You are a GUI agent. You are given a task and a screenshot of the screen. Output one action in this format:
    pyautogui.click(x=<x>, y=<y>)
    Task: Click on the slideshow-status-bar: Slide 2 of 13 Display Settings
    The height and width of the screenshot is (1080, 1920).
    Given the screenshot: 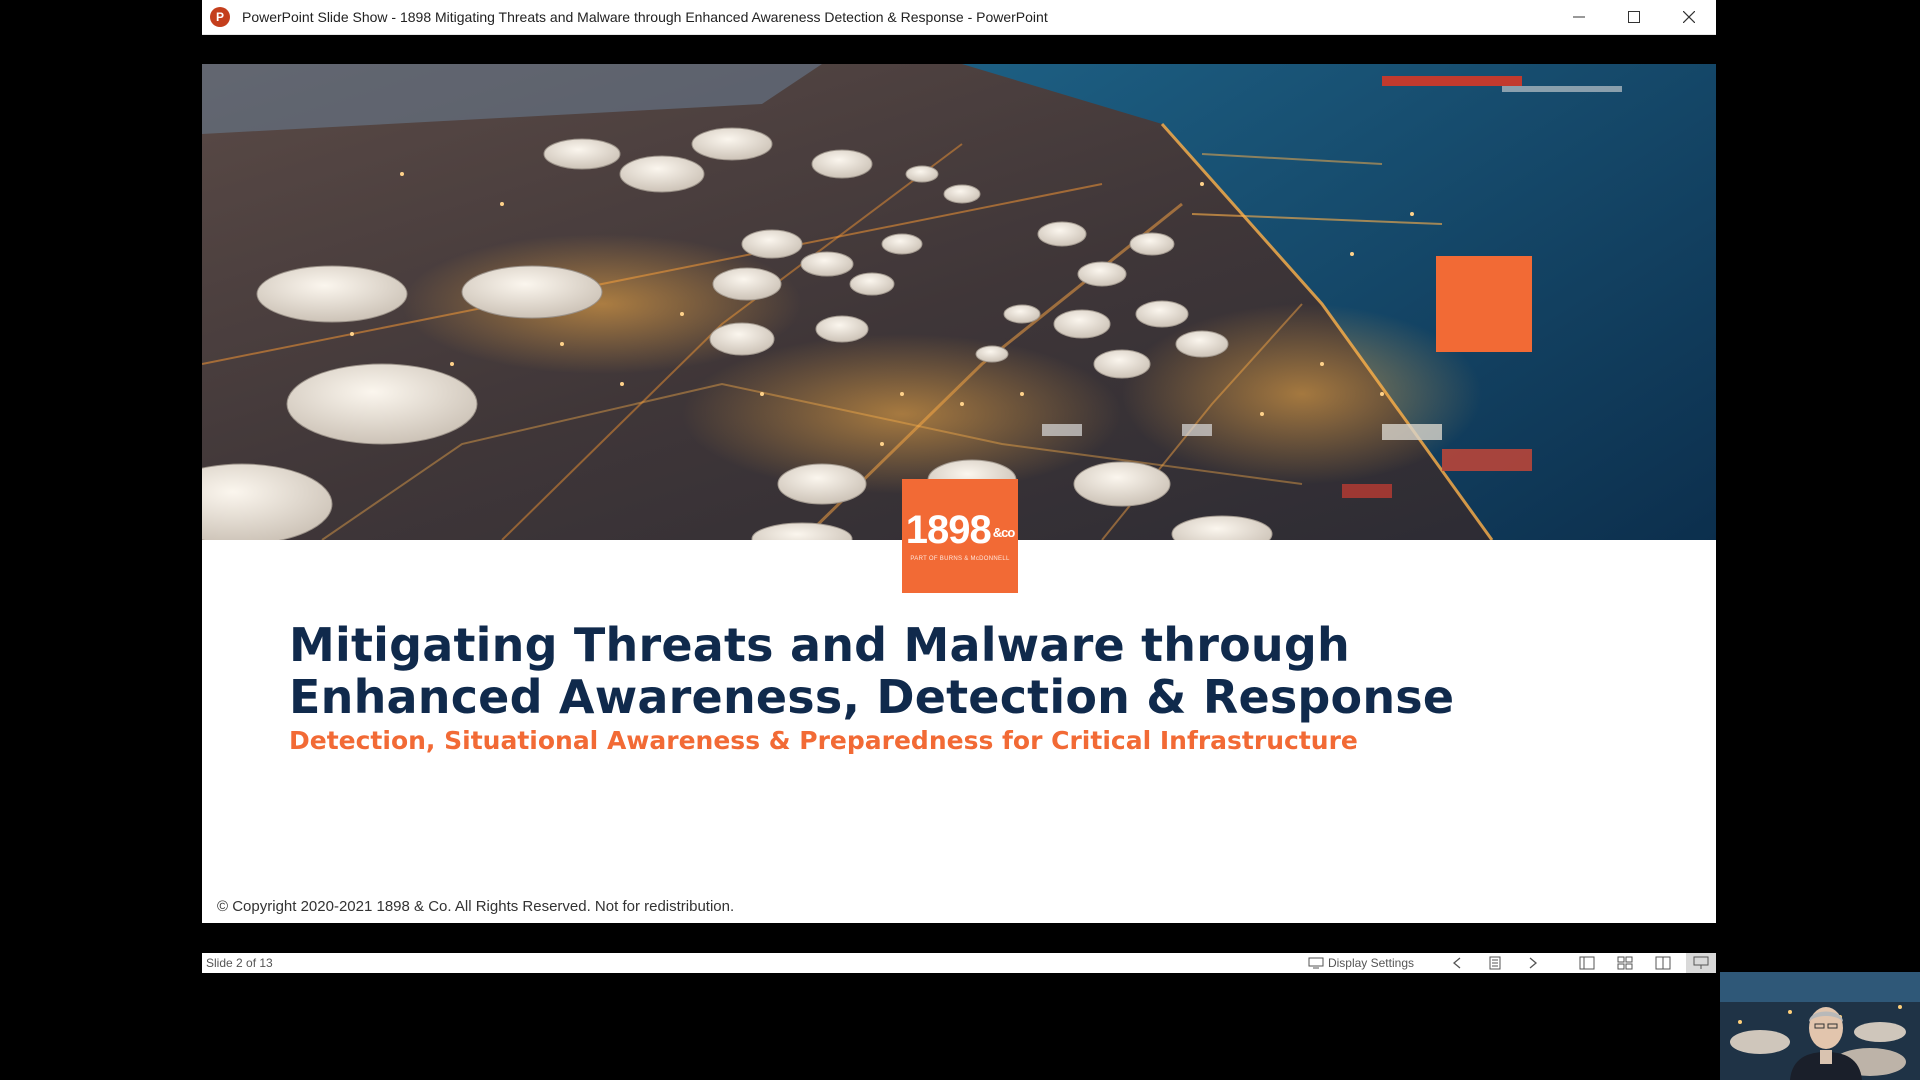 What is the action you would take?
    pyautogui.click(x=959, y=963)
    